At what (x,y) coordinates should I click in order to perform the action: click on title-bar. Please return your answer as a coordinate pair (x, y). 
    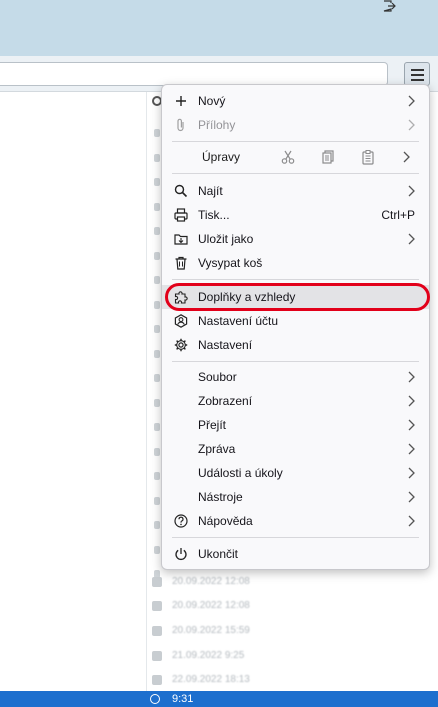
    Looking at the image, I should click on (219, 28).